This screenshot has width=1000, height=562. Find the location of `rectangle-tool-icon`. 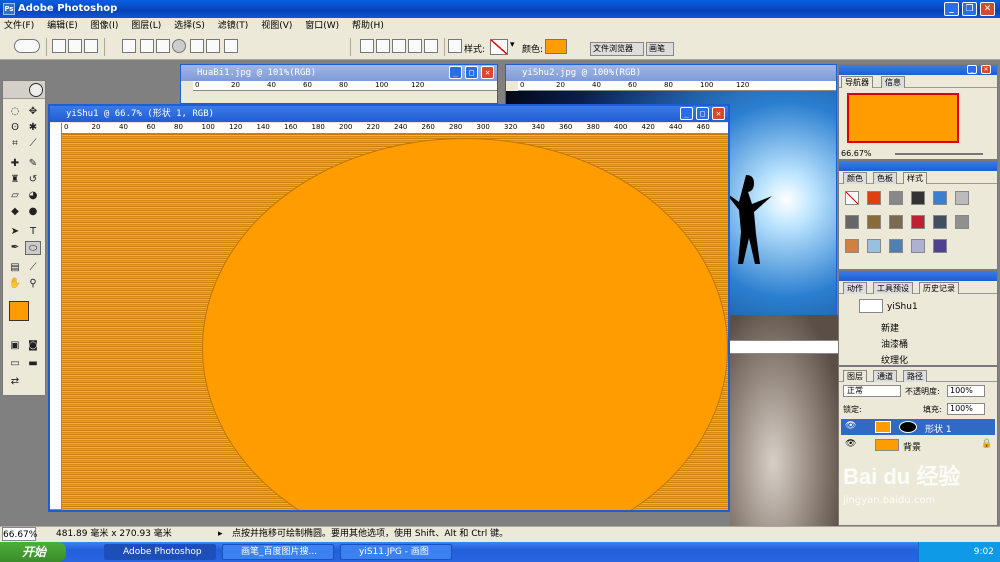

rectangle-tool-icon is located at coordinates (147, 46).